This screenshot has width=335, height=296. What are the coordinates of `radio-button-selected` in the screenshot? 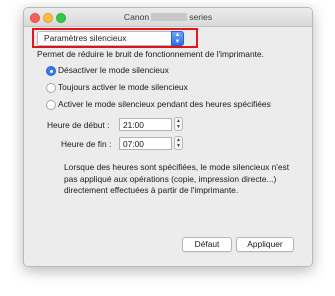 It's located at (51, 71).